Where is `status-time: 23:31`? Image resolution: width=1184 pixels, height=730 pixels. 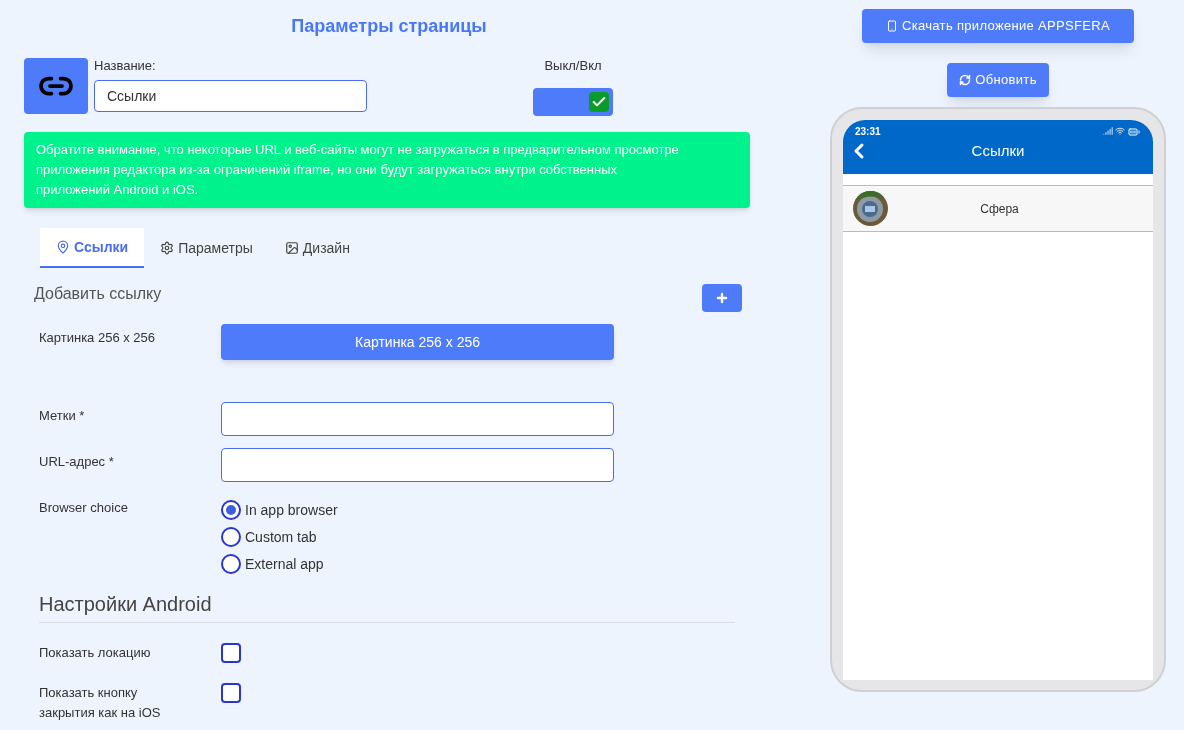
status-time: 23:31 is located at coordinates (868, 132).